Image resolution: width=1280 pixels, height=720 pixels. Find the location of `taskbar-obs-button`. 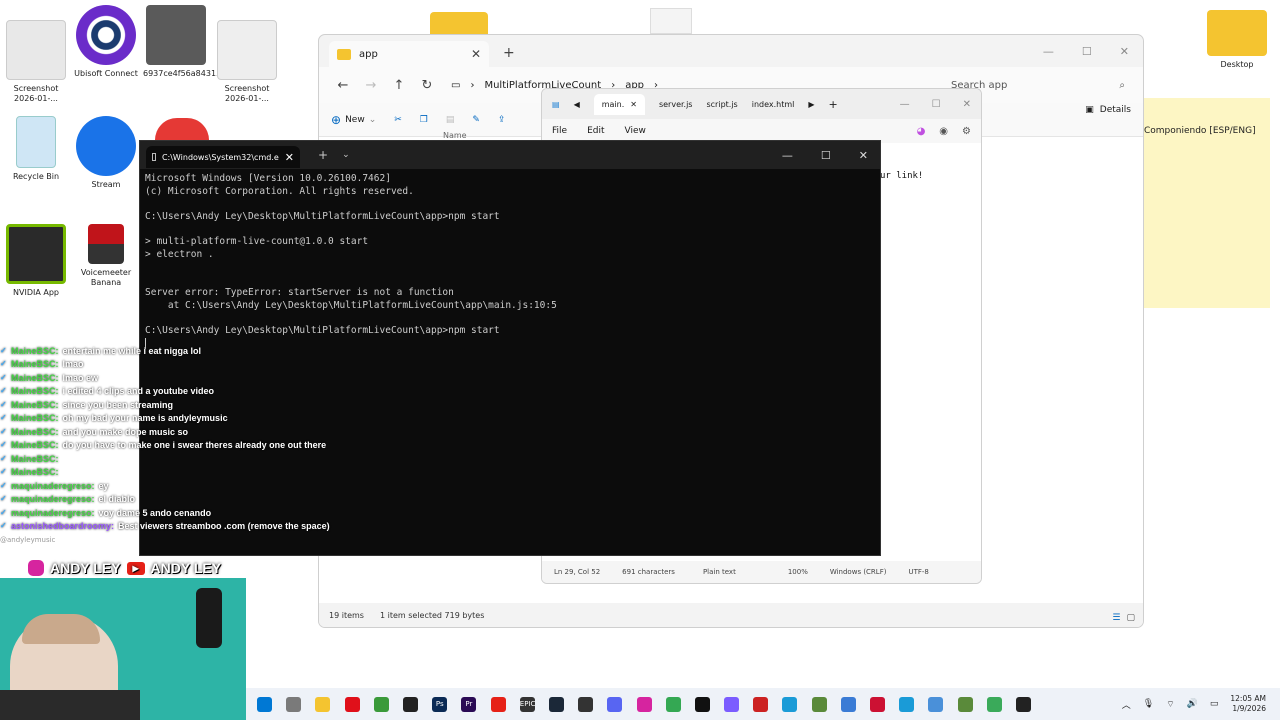

taskbar-obs-button is located at coordinates (585, 704).